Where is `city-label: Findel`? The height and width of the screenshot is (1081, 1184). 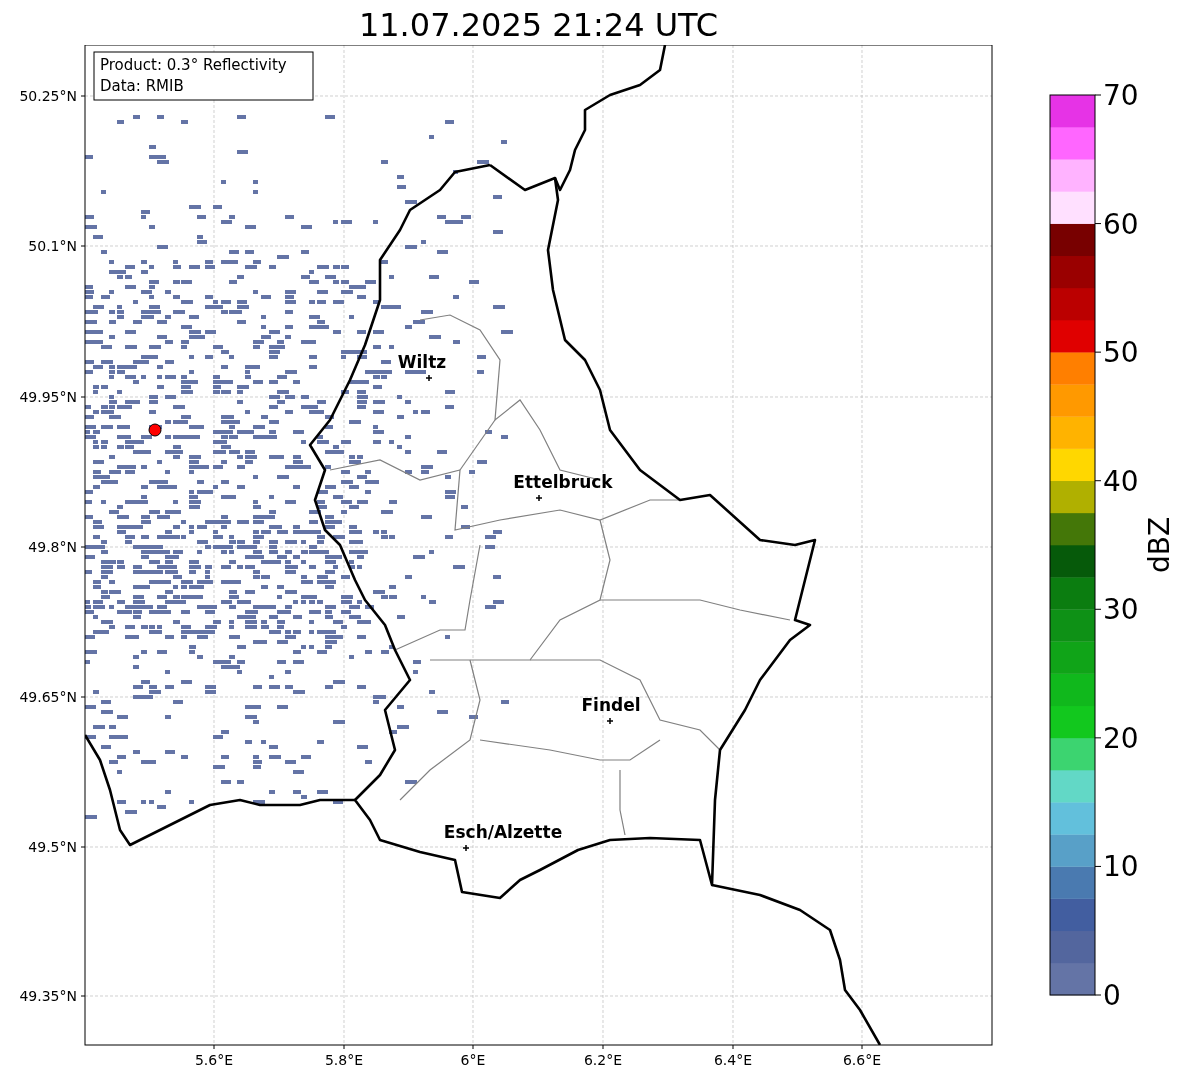 city-label: Findel is located at coordinates (611, 705).